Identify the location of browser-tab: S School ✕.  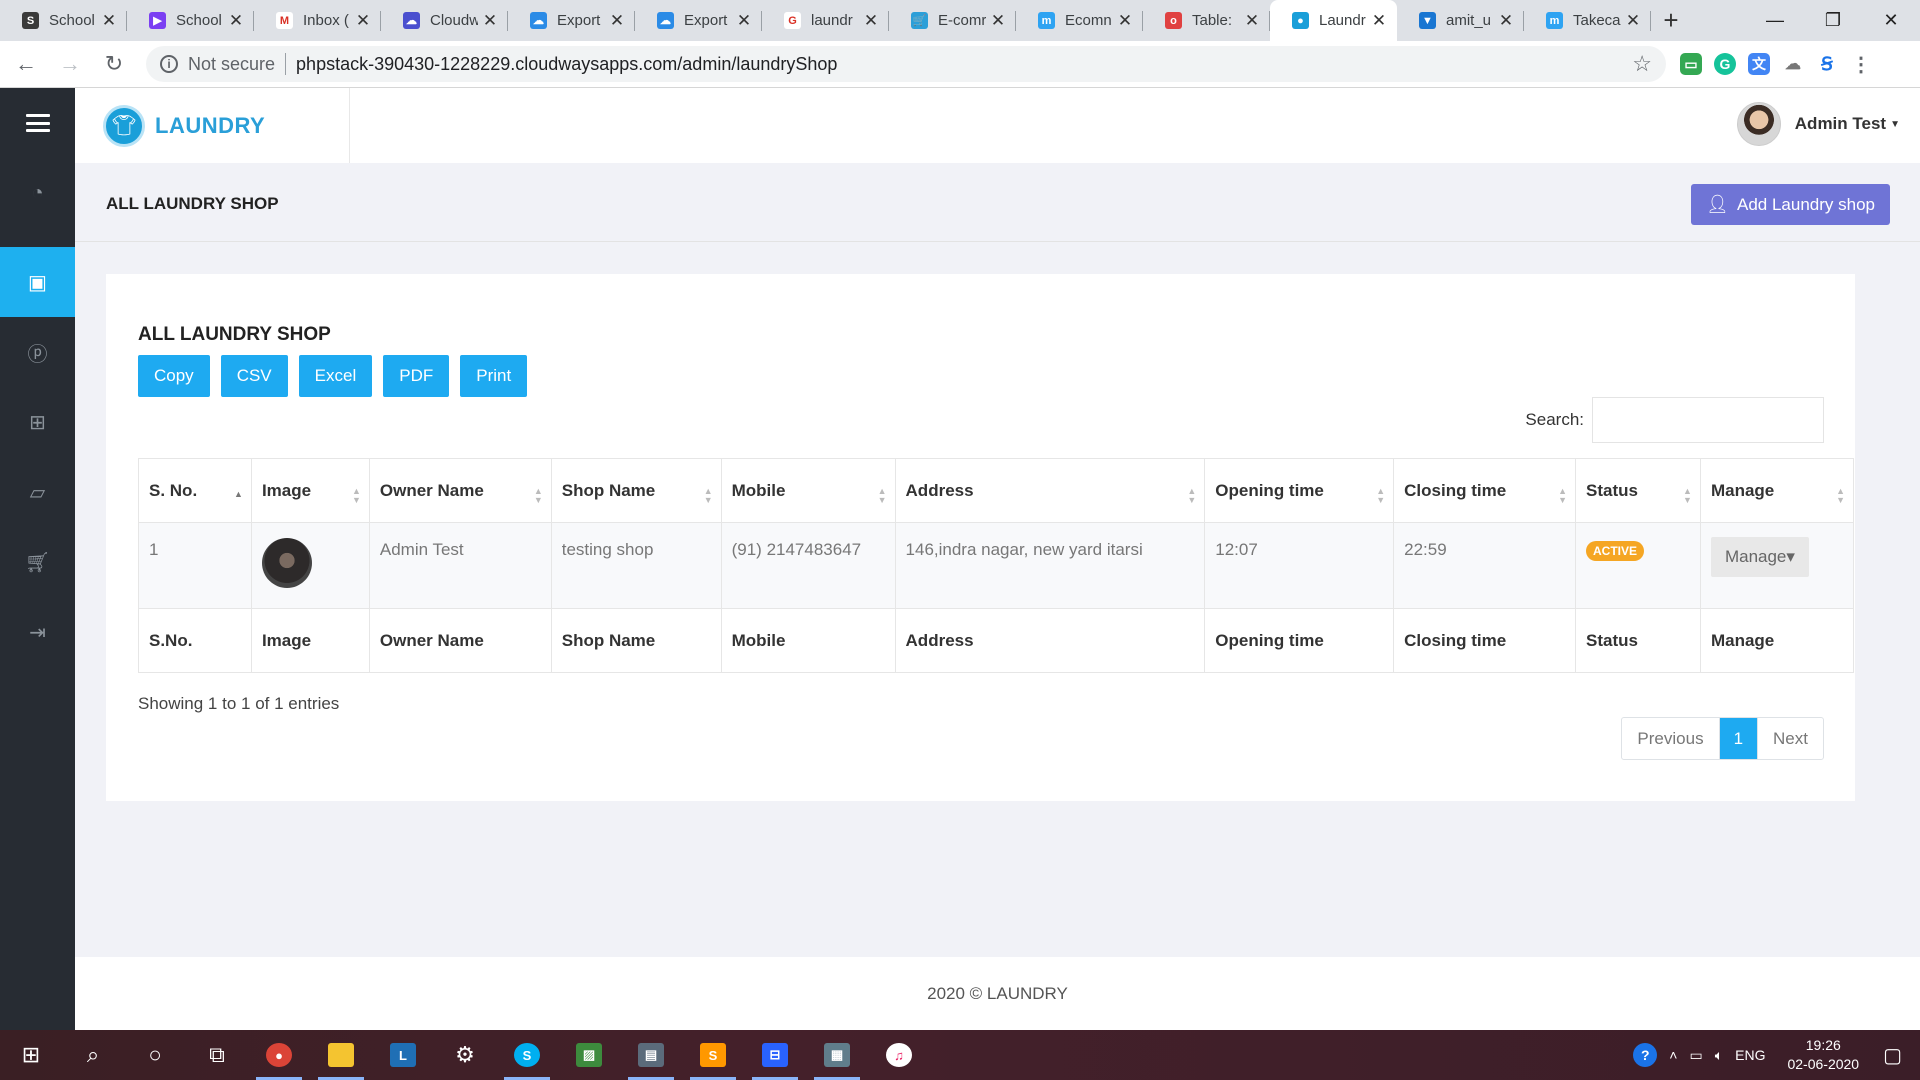
(63, 20).